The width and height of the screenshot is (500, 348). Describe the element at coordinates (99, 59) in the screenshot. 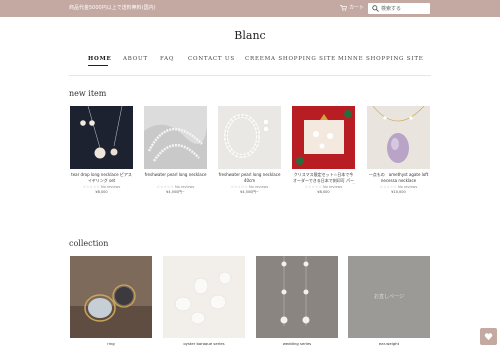

I see `nav-item-home: HOME` at that location.